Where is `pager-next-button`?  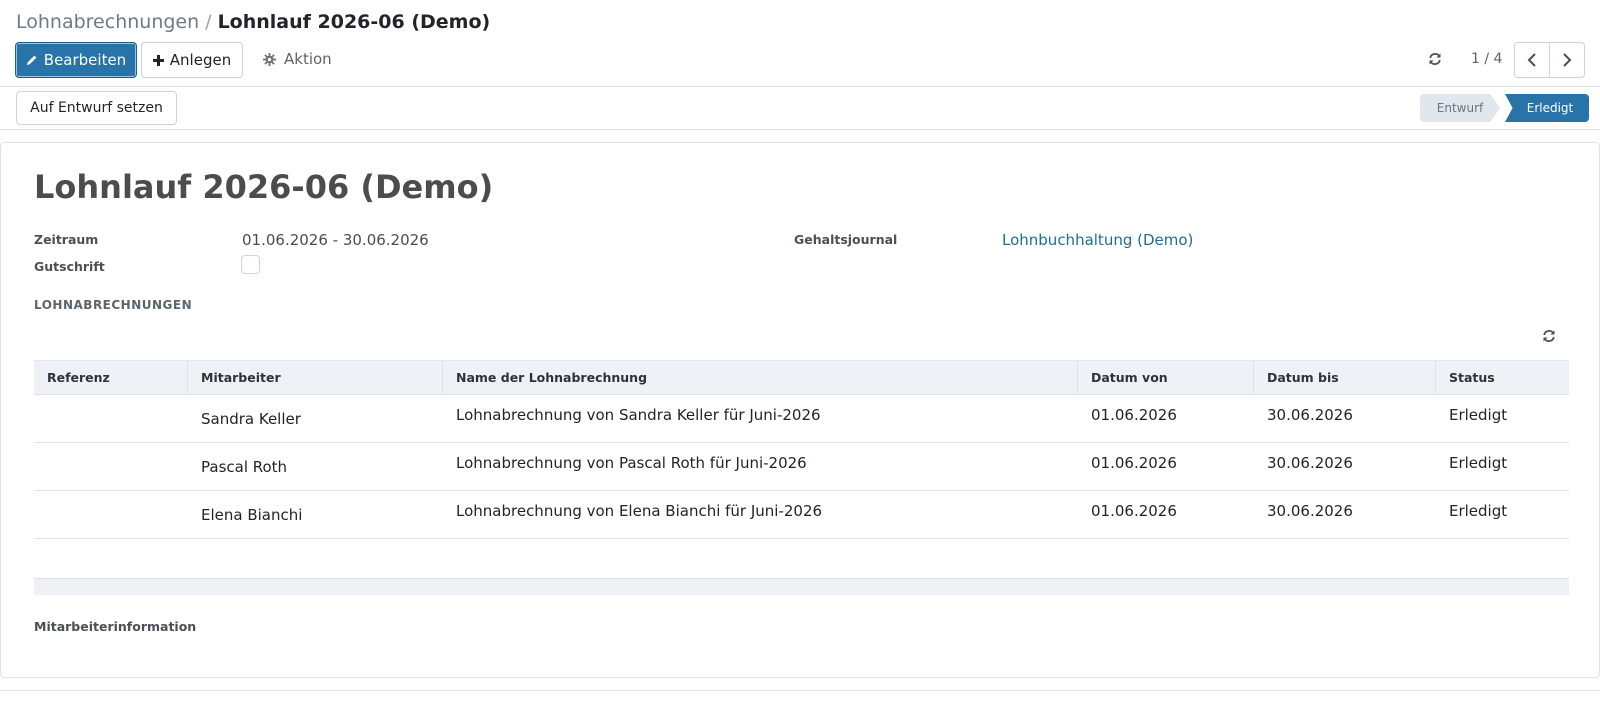 pager-next-button is located at coordinates (1566, 60).